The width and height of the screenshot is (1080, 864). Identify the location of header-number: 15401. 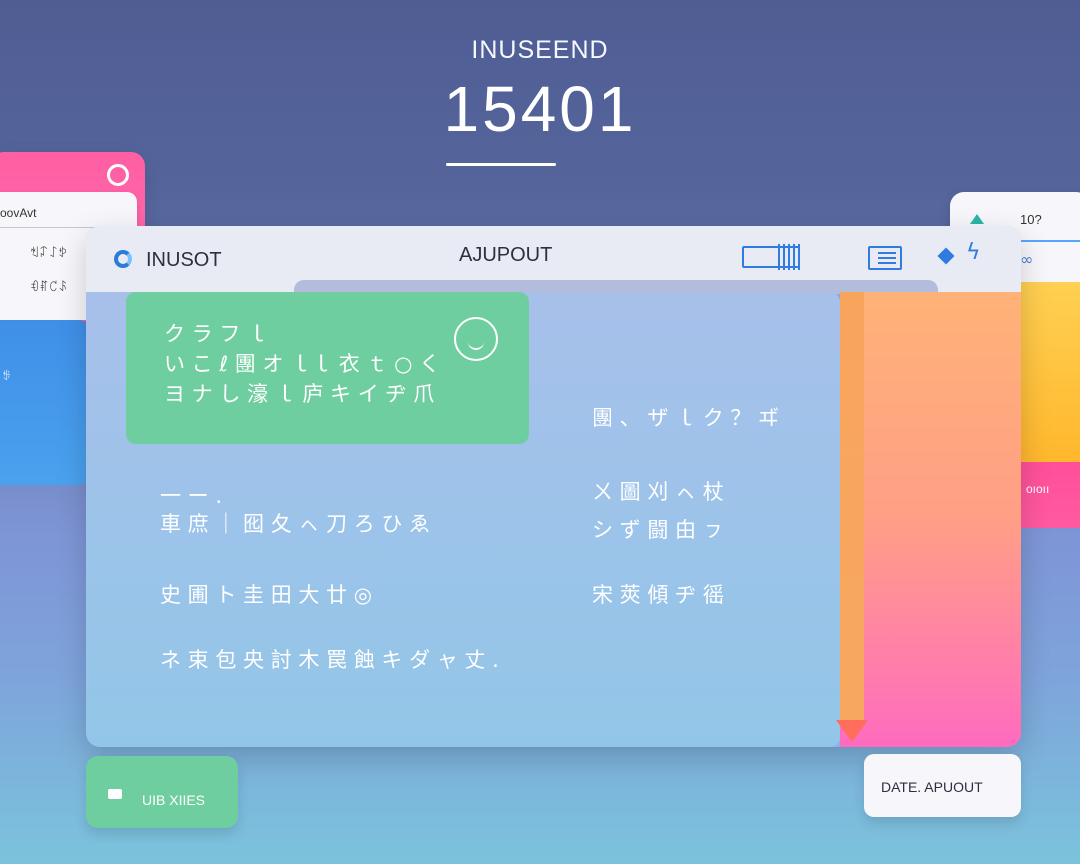
(540, 109).